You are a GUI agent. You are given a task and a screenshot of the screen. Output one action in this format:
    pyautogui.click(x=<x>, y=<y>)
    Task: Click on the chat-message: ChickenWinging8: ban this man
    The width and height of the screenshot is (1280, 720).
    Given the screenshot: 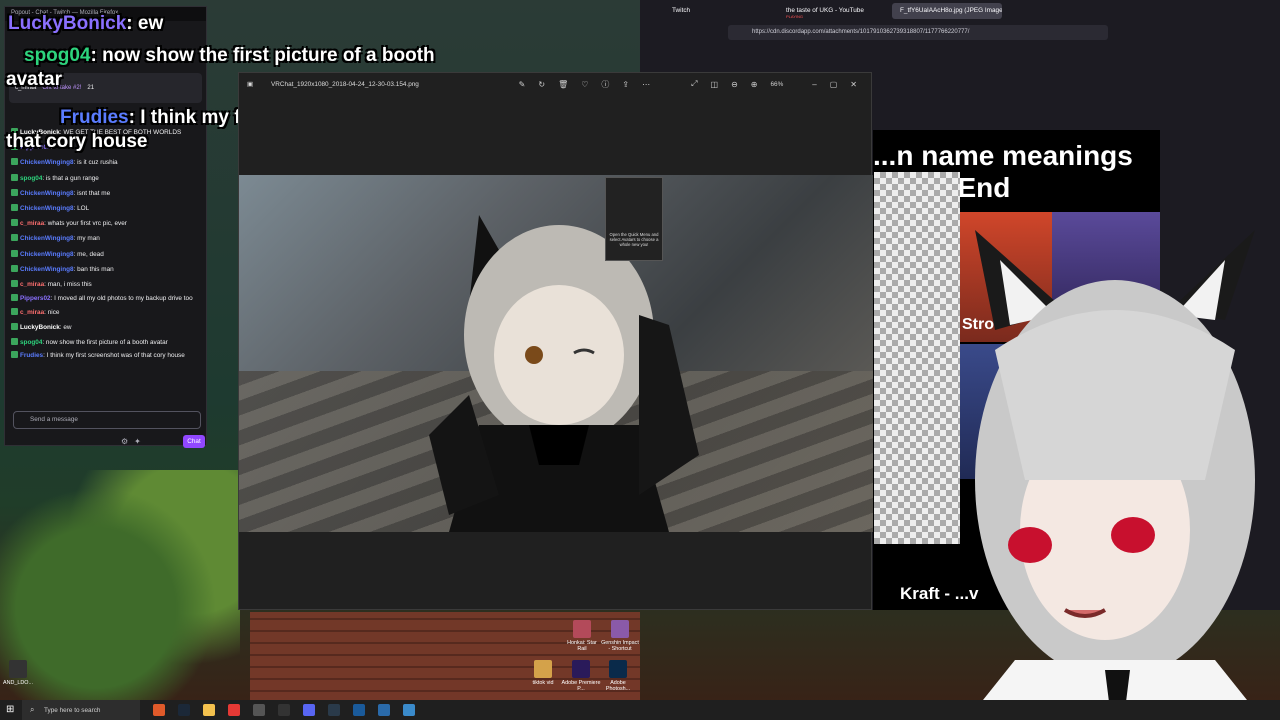 What is the action you would take?
    pyautogui.click(x=106, y=269)
    